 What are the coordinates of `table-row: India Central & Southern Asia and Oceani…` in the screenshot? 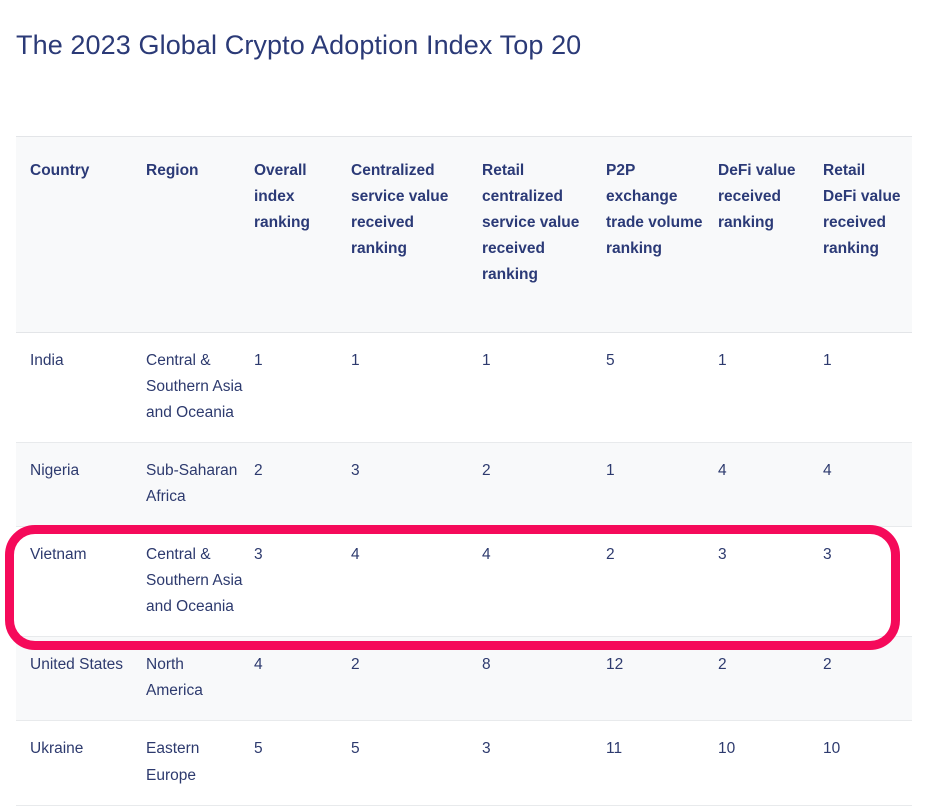 It's located at (464, 388).